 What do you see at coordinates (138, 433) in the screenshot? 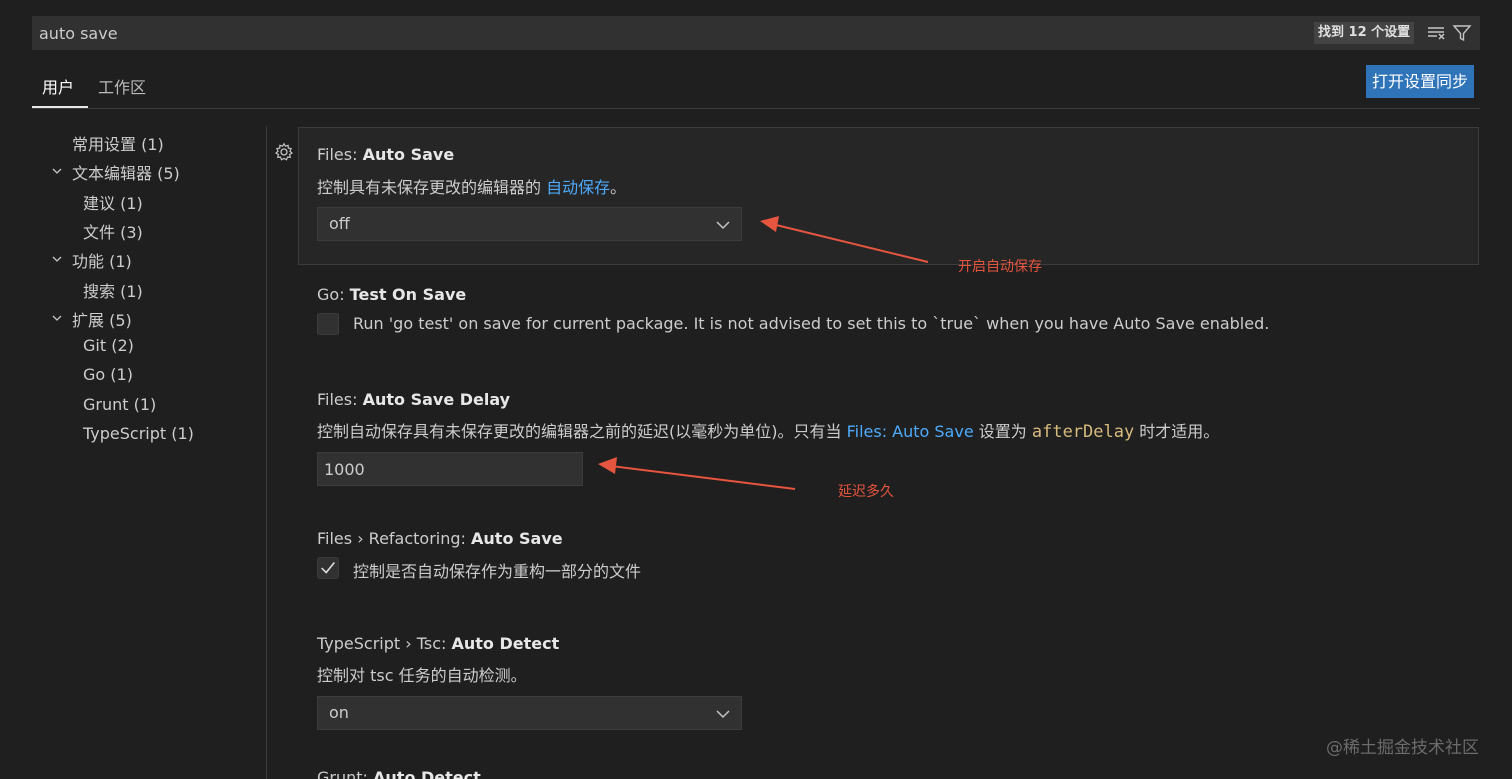
I see `toc-item-typescript: TypeScript (1)` at bounding box center [138, 433].